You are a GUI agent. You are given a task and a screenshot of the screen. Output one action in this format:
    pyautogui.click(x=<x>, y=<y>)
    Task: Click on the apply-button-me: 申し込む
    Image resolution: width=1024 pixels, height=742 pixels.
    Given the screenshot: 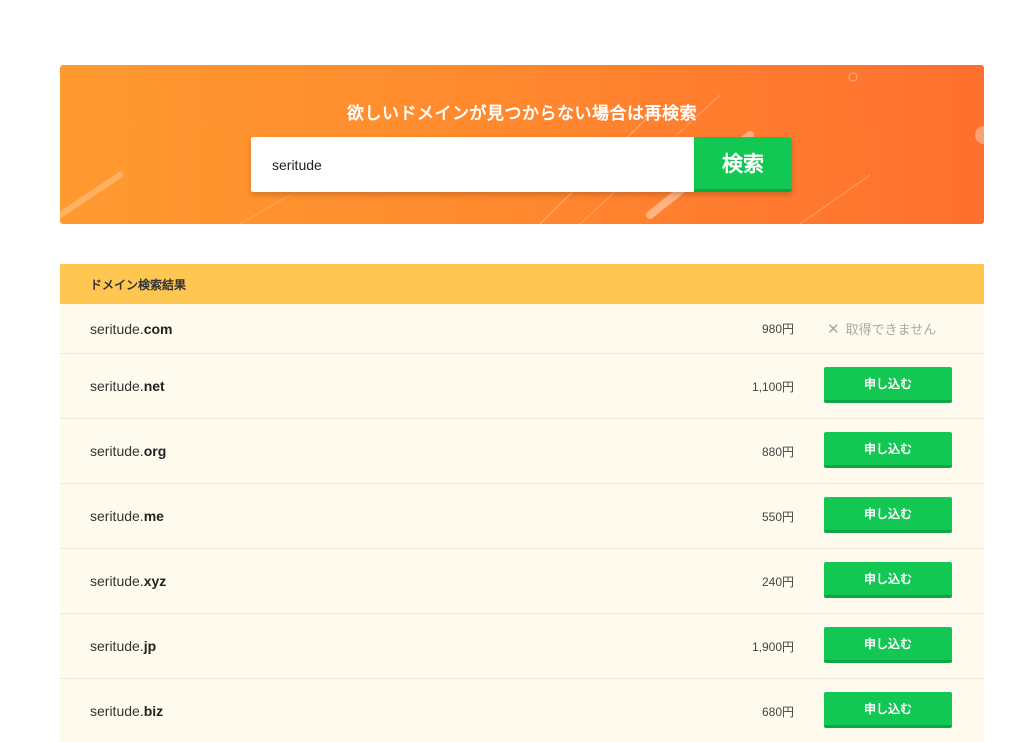 What is the action you would take?
    pyautogui.click(x=888, y=515)
    